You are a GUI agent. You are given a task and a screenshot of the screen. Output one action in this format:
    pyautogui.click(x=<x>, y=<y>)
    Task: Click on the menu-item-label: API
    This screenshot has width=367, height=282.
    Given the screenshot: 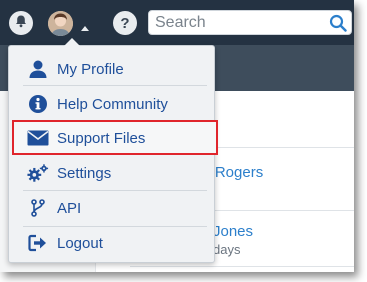 What is the action you would take?
    pyautogui.click(x=69, y=208)
    